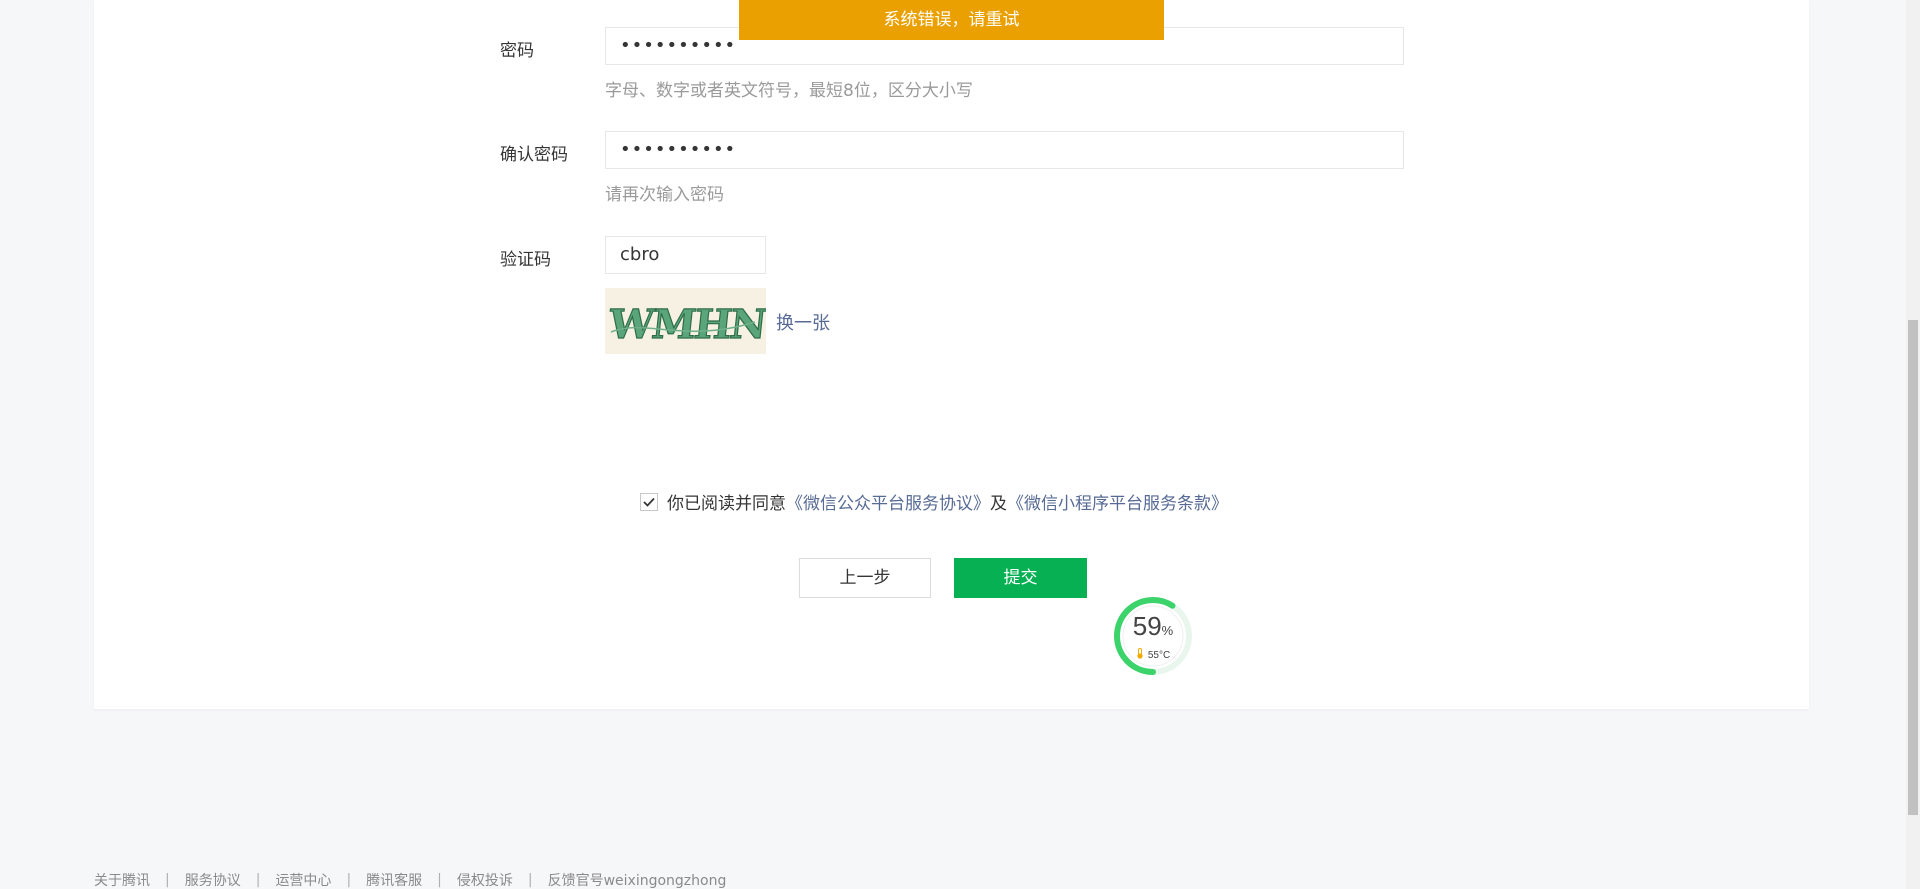  Describe the element at coordinates (1913, 567) in the screenshot. I see `scrollbar-thumb` at that location.